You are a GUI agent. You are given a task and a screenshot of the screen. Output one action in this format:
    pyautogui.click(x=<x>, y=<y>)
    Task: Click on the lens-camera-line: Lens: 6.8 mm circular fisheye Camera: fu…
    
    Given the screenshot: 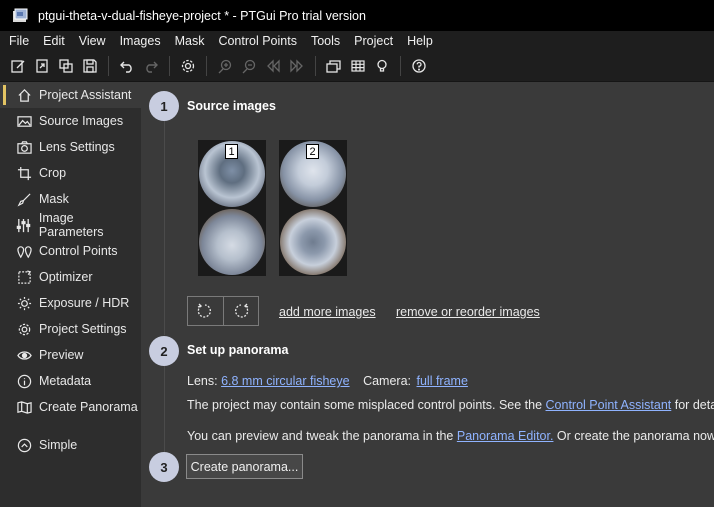 What is the action you would take?
    pyautogui.click(x=327, y=381)
    